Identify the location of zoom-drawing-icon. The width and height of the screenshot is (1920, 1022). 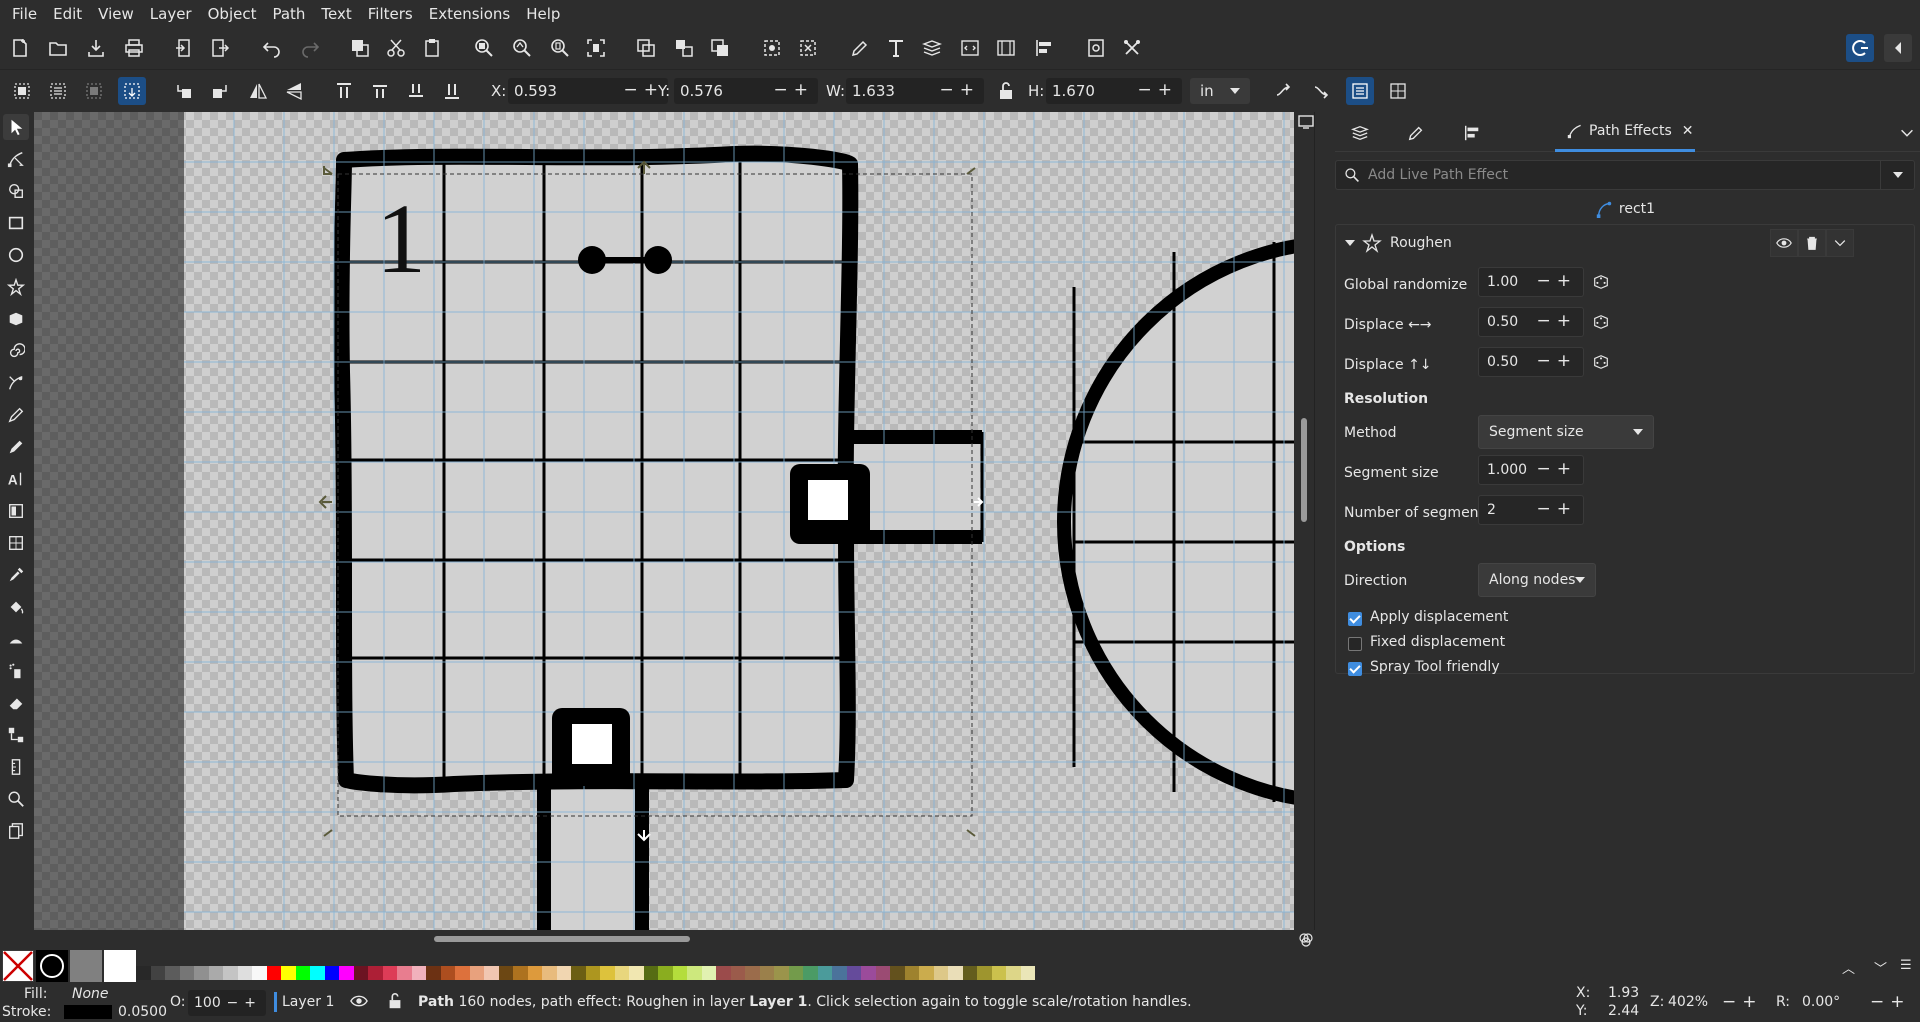
(522, 48).